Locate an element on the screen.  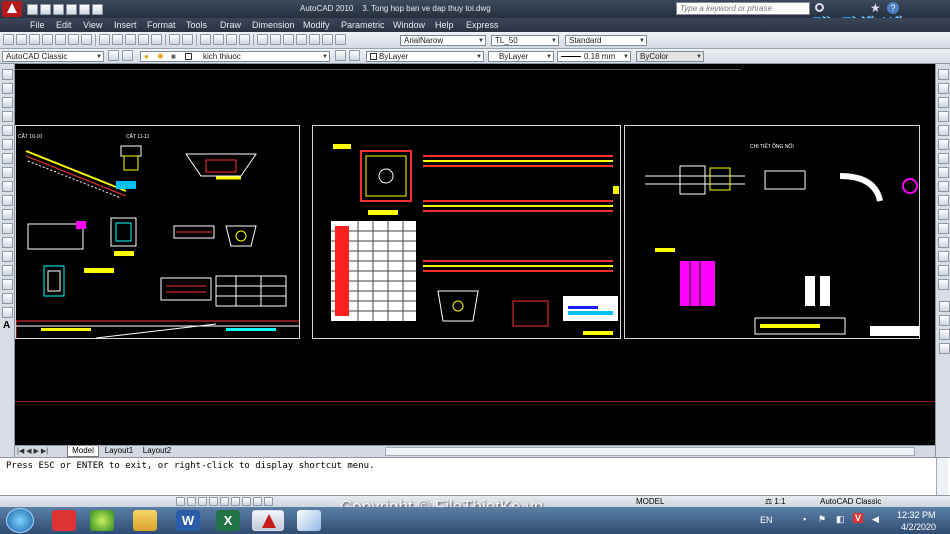
unikey-icon is located at coordinates (64, 520).